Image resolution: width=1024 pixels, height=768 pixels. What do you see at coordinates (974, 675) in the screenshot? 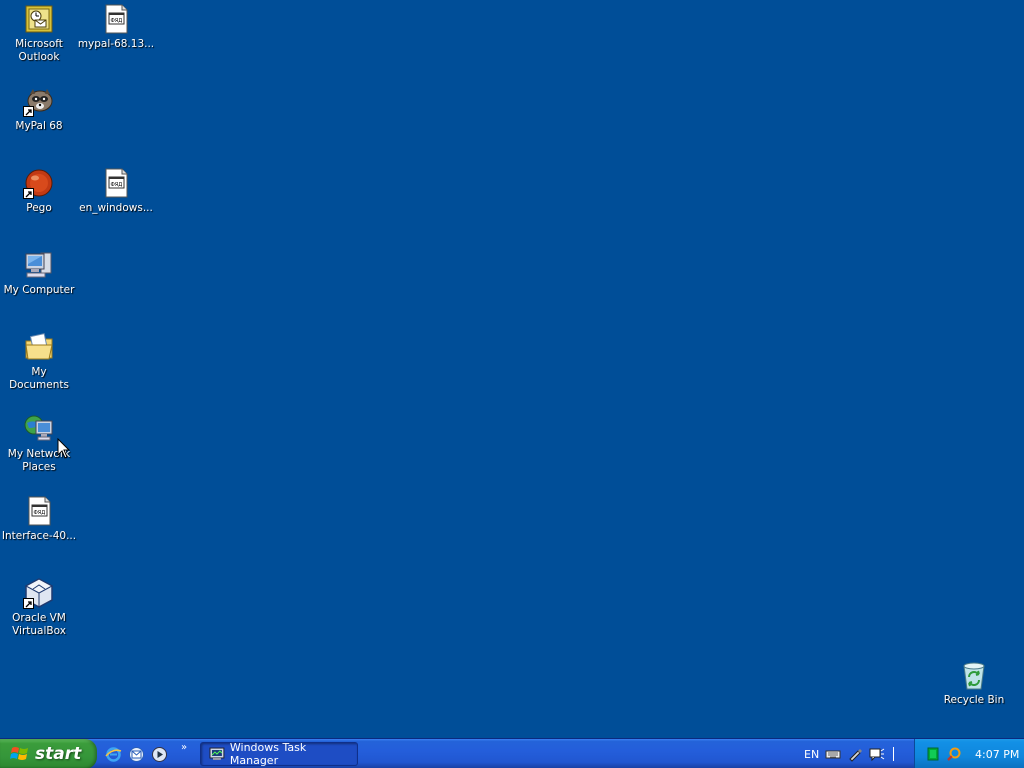
I see `recycle-bin-icon` at bounding box center [974, 675].